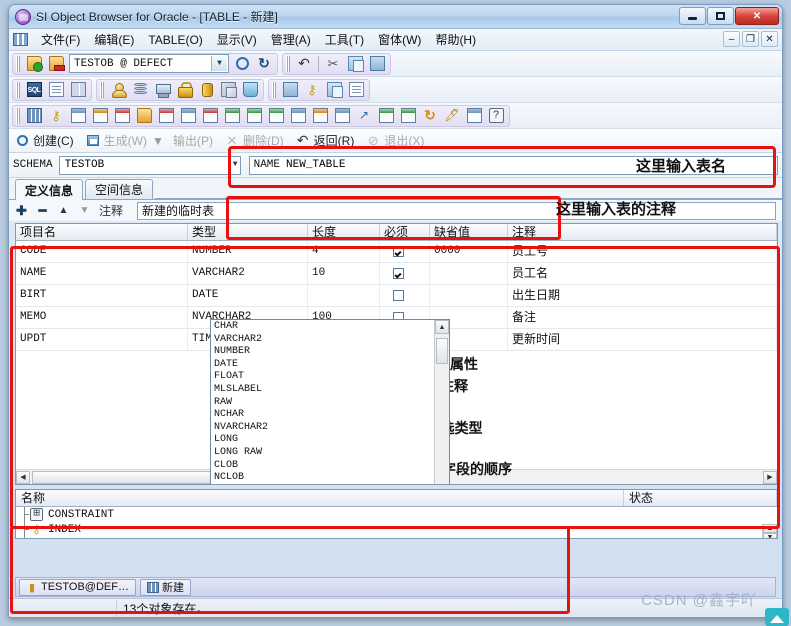 The image size is (791, 626). Describe the element at coordinates (731, 39) in the screenshot. I see `mdi-minimize-button: –` at that location.